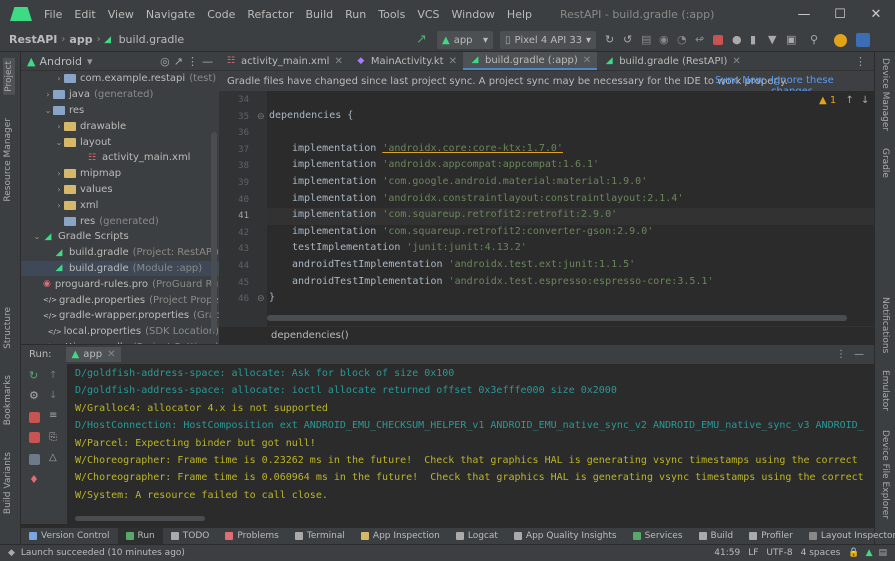 This screenshot has width=895, height=561. What do you see at coordinates (8, 400) in the screenshot?
I see `tool-tab-bookmarks: Bookmarks` at bounding box center [8, 400].